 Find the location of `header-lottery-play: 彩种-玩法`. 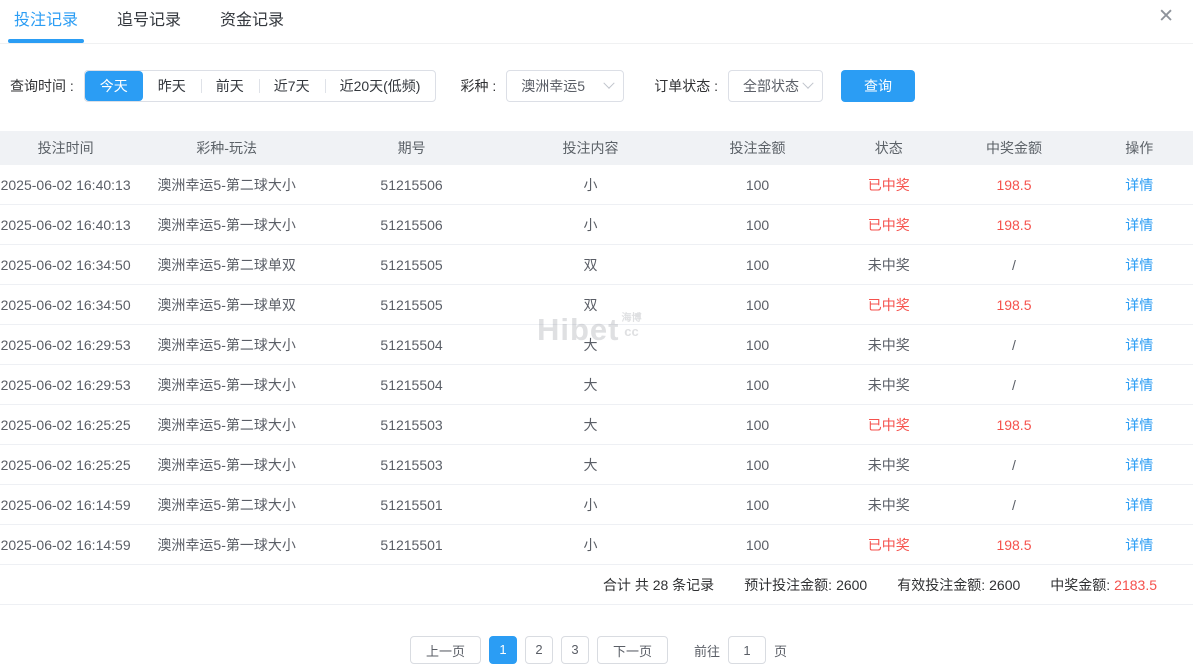

header-lottery-play: 彩种-玩法 is located at coordinates (226, 148).